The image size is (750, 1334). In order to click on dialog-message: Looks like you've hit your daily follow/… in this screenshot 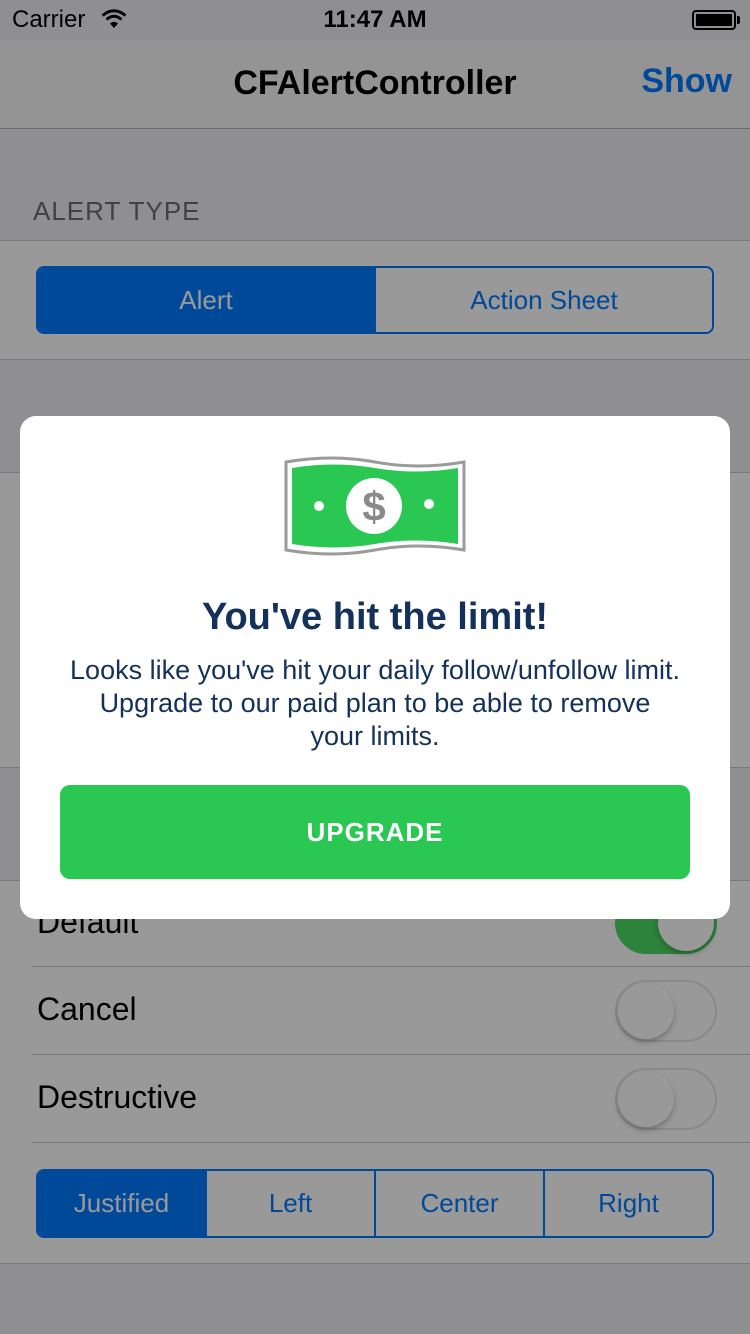, I will do `click(375, 703)`.